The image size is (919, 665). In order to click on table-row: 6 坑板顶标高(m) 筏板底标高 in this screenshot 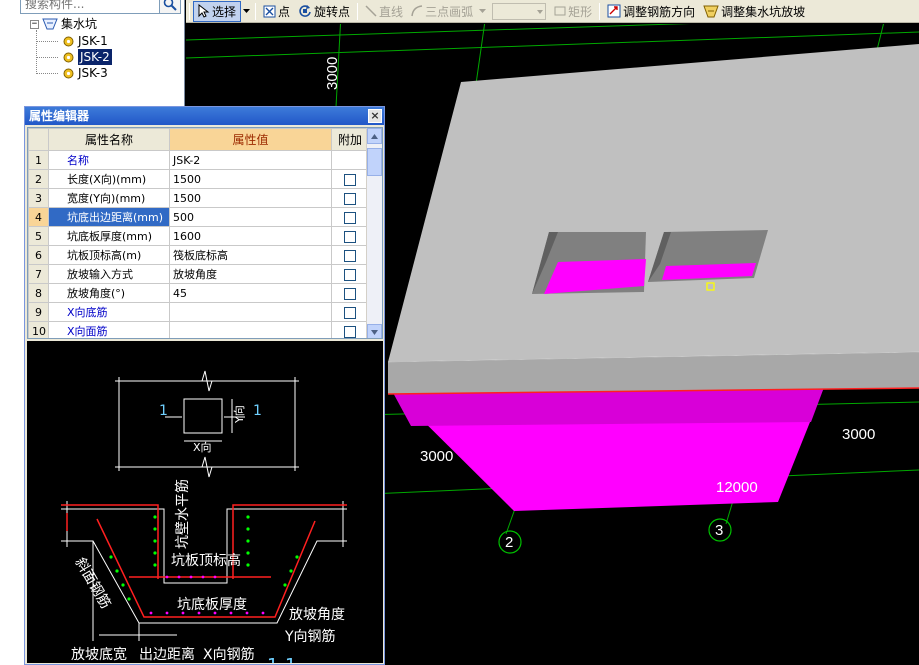, I will do `click(198, 255)`.